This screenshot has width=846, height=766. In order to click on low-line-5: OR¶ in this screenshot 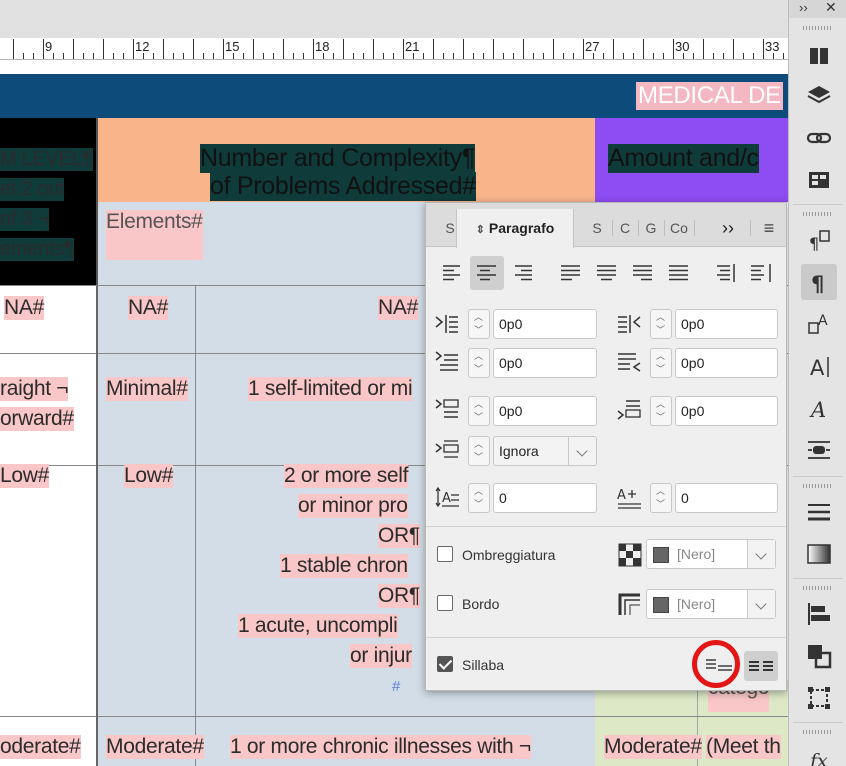, I will do `click(399, 596)`.